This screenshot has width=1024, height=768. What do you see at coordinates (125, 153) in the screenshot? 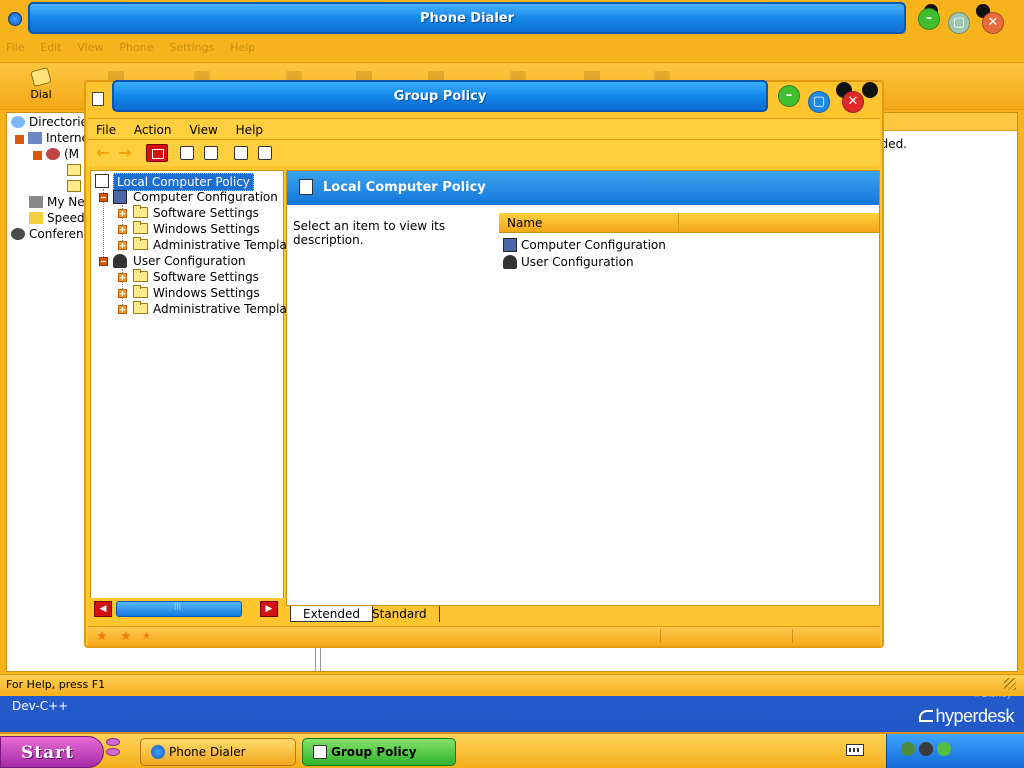
I see `forward-arrow-icon: →` at bounding box center [125, 153].